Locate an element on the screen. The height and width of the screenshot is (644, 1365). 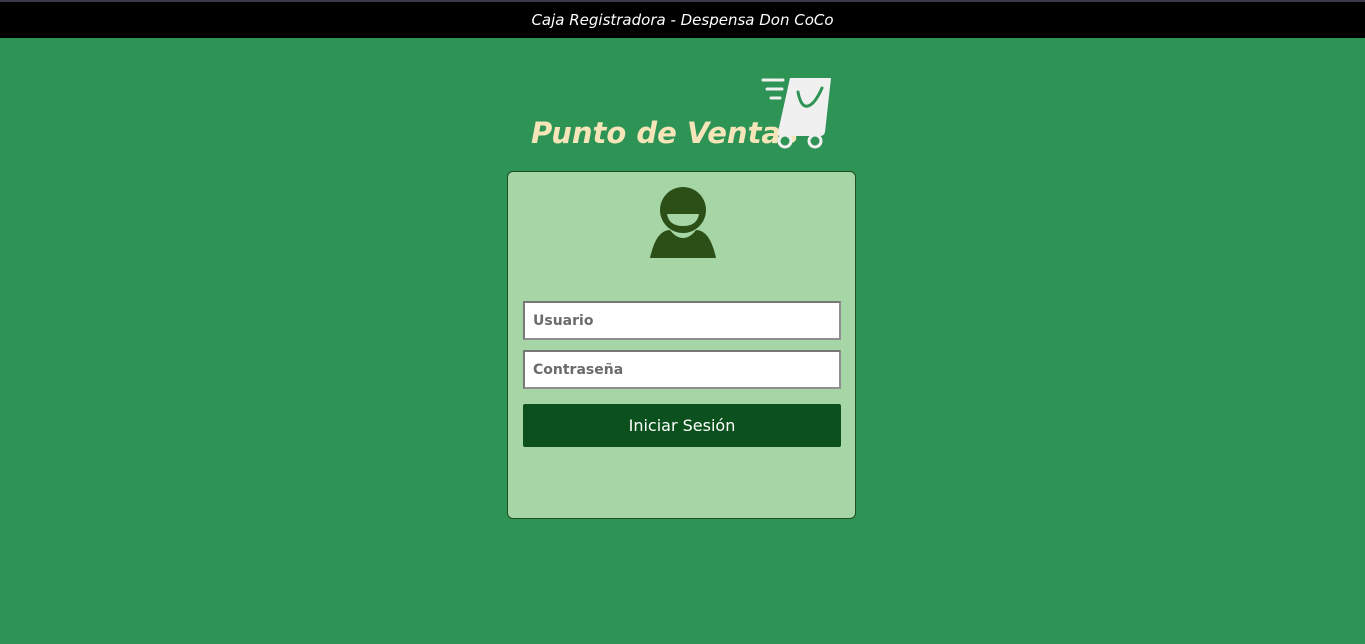
window-titlebar: Caja Registradora - Despensa Don CoCo is located at coordinates (682, 19).